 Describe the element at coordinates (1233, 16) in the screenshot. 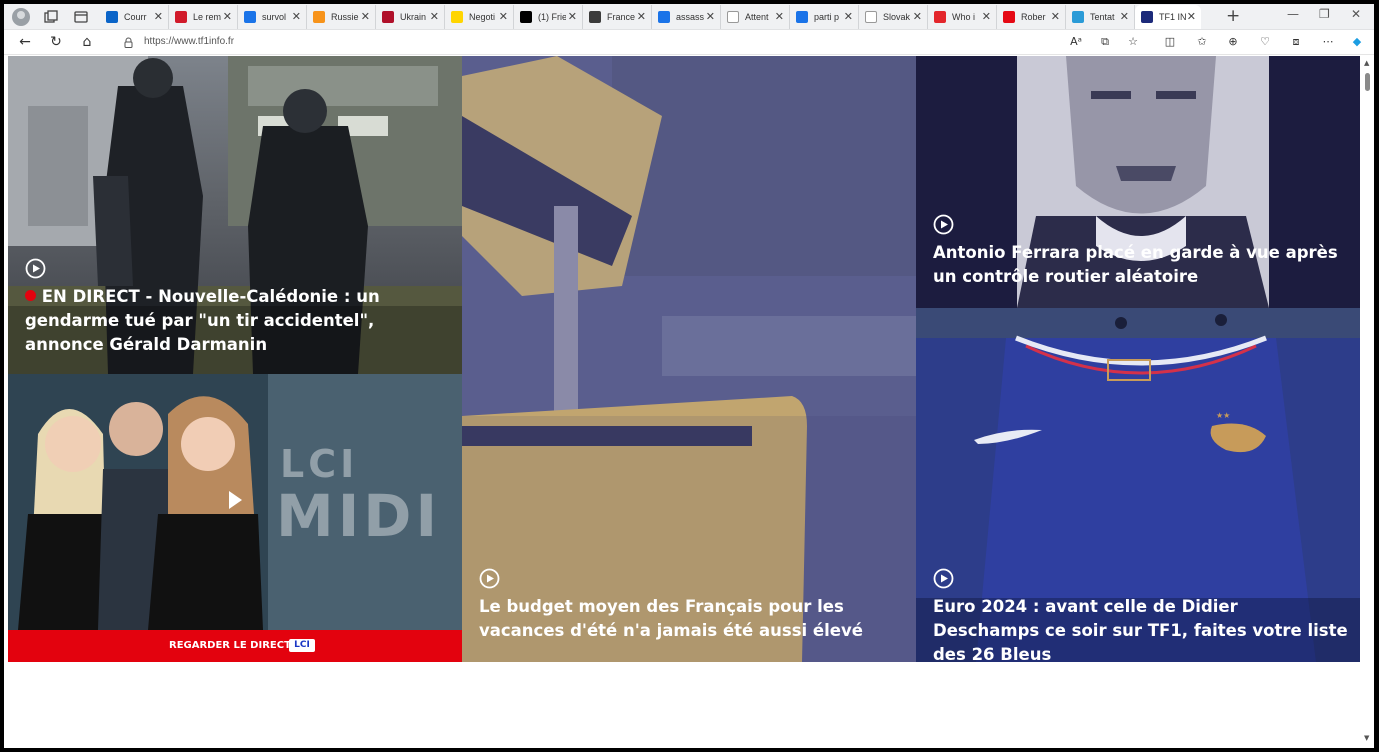

I see `new-tab-button: +` at that location.